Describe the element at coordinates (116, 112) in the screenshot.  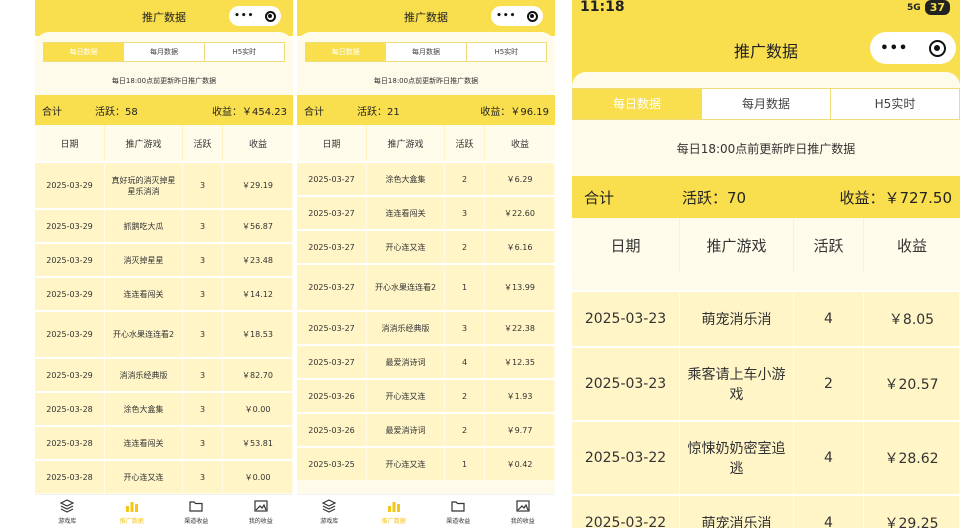
I see `summary-active: 活跃：58` at that location.